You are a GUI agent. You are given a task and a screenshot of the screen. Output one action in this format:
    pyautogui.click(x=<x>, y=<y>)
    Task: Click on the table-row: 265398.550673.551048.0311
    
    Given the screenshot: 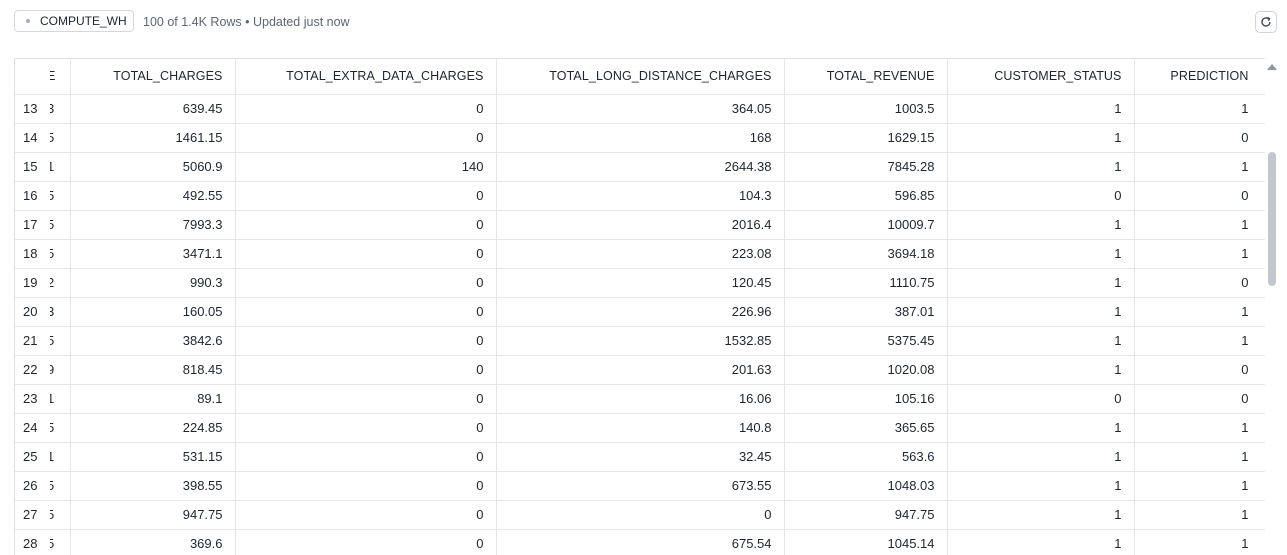 What is the action you would take?
    pyautogui.click(x=640, y=486)
    